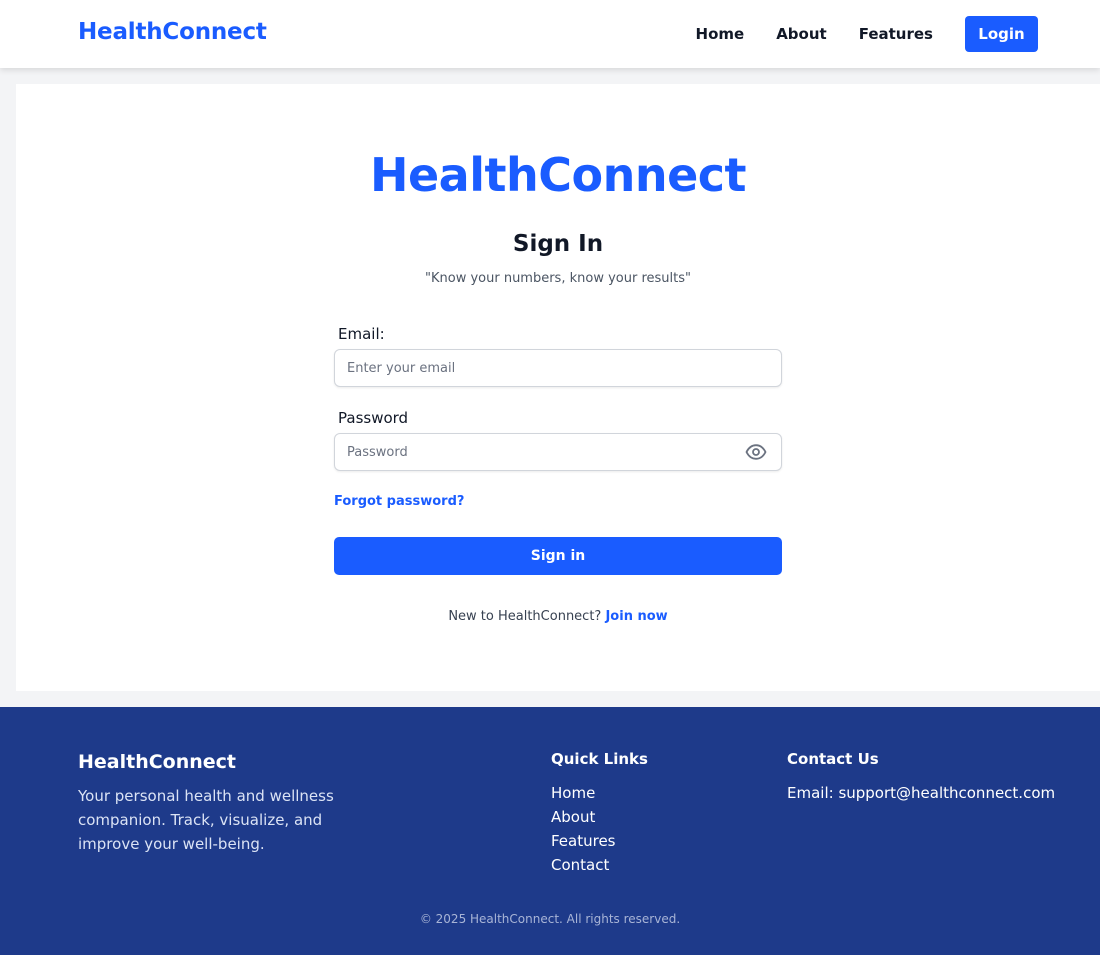  I want to click on password-field-wrapper, so click(558, 452).